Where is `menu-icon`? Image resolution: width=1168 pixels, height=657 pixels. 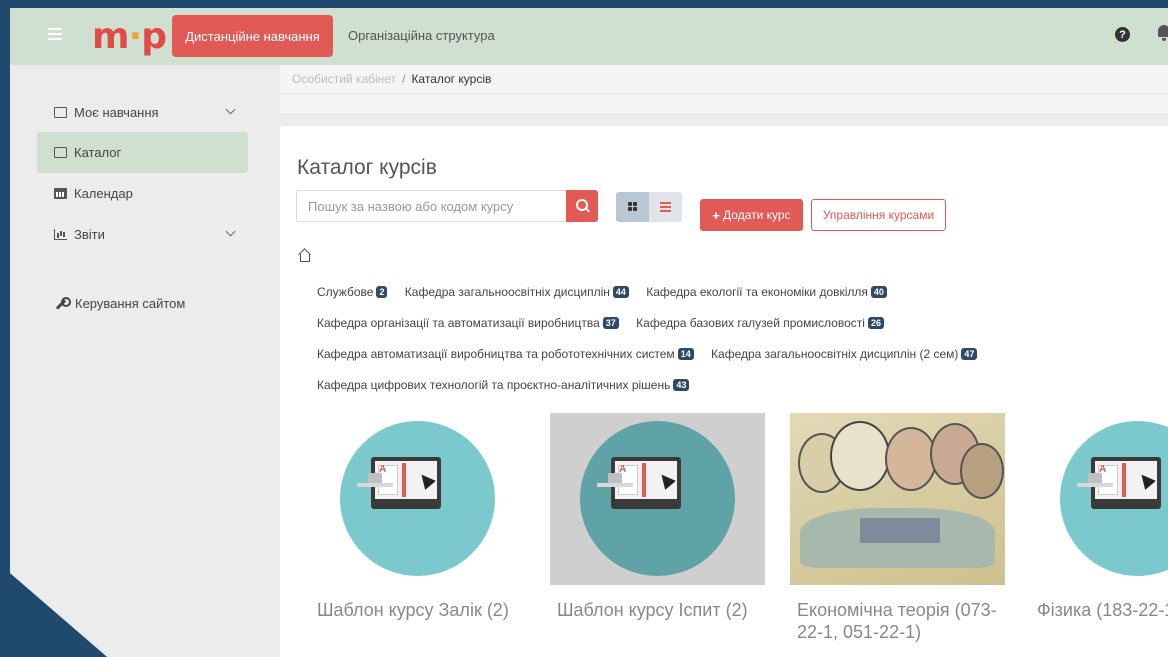 menu-icon is located at coordinates (55, 35).